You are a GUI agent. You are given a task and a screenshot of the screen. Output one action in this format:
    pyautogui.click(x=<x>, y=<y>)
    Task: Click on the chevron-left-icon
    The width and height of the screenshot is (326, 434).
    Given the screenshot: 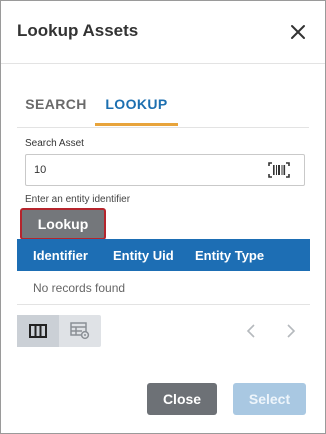 What is the action you would take?
    pyautogui.click(x=251, y=331)
    